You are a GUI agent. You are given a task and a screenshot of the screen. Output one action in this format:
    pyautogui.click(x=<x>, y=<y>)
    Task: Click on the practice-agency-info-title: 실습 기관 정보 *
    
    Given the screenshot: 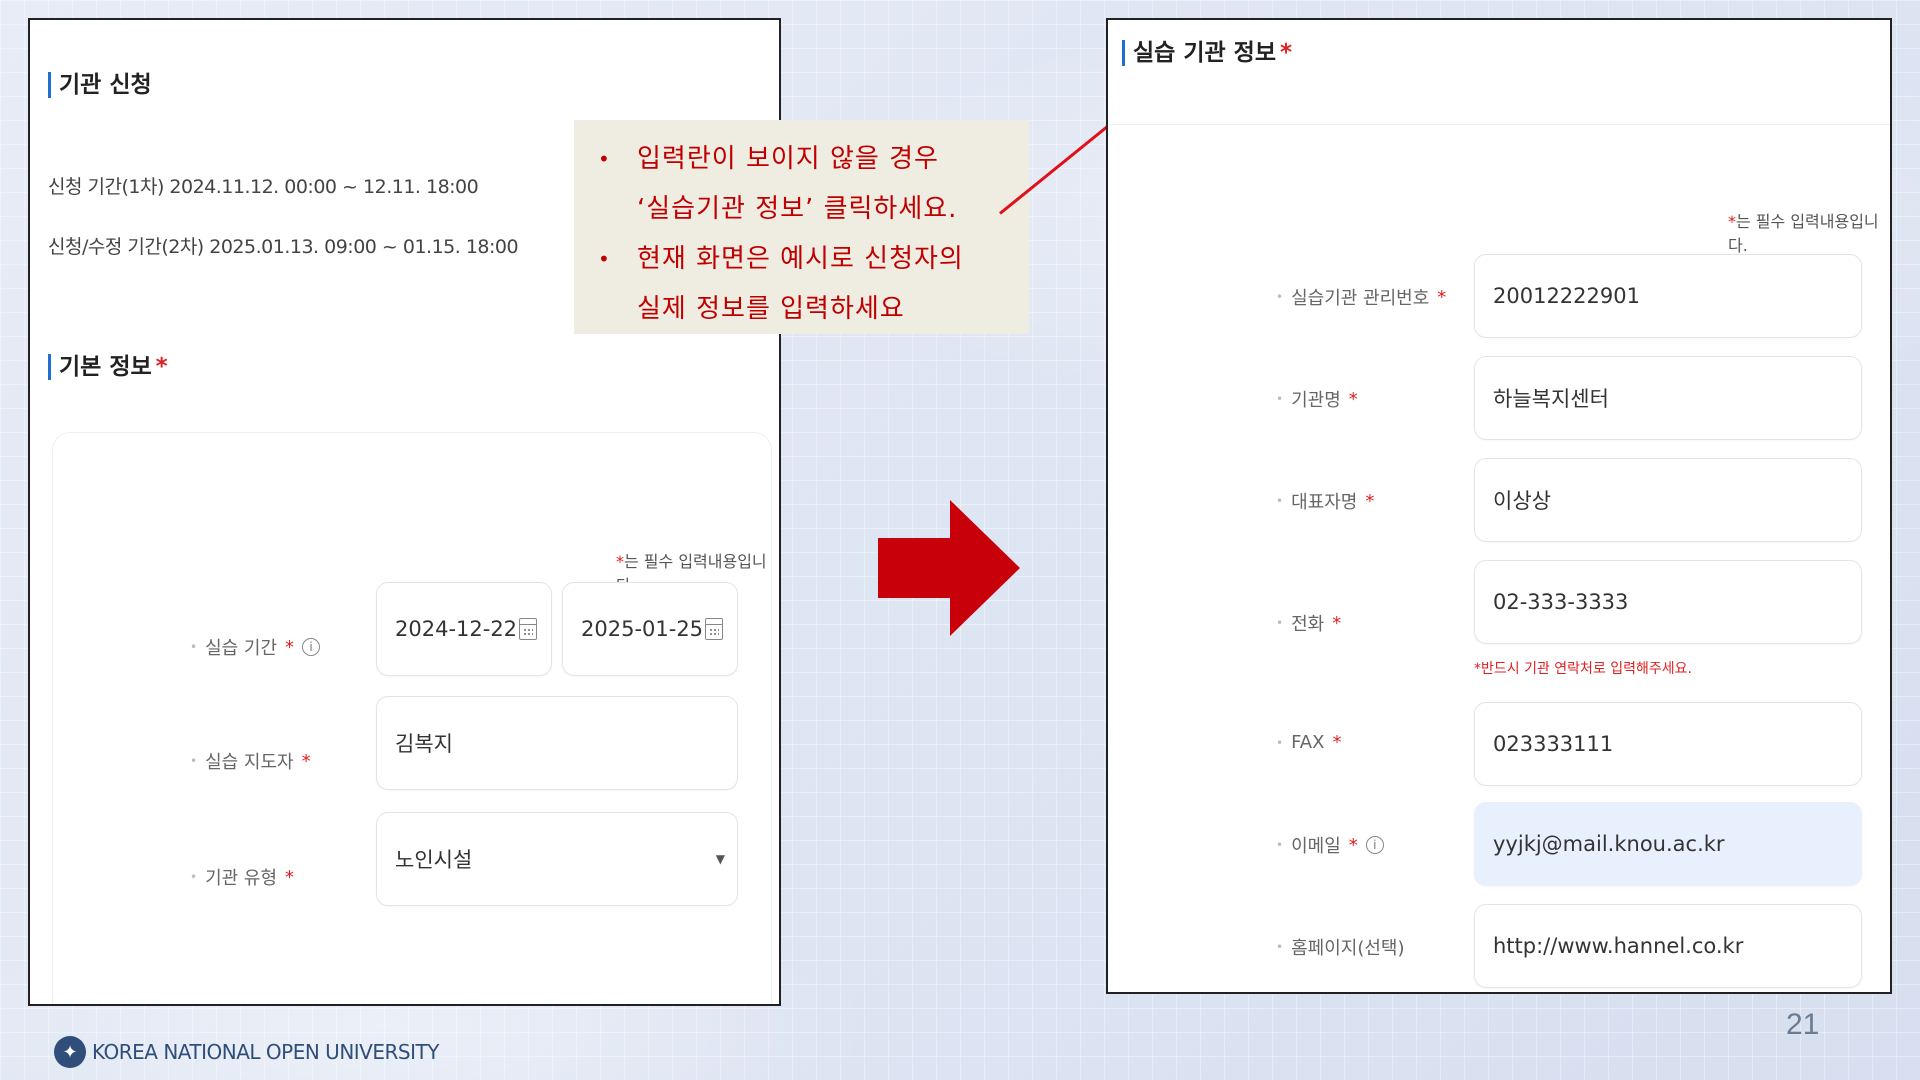 What is the action you would take?
    pyautogui.click(x=1207, y=53)
    